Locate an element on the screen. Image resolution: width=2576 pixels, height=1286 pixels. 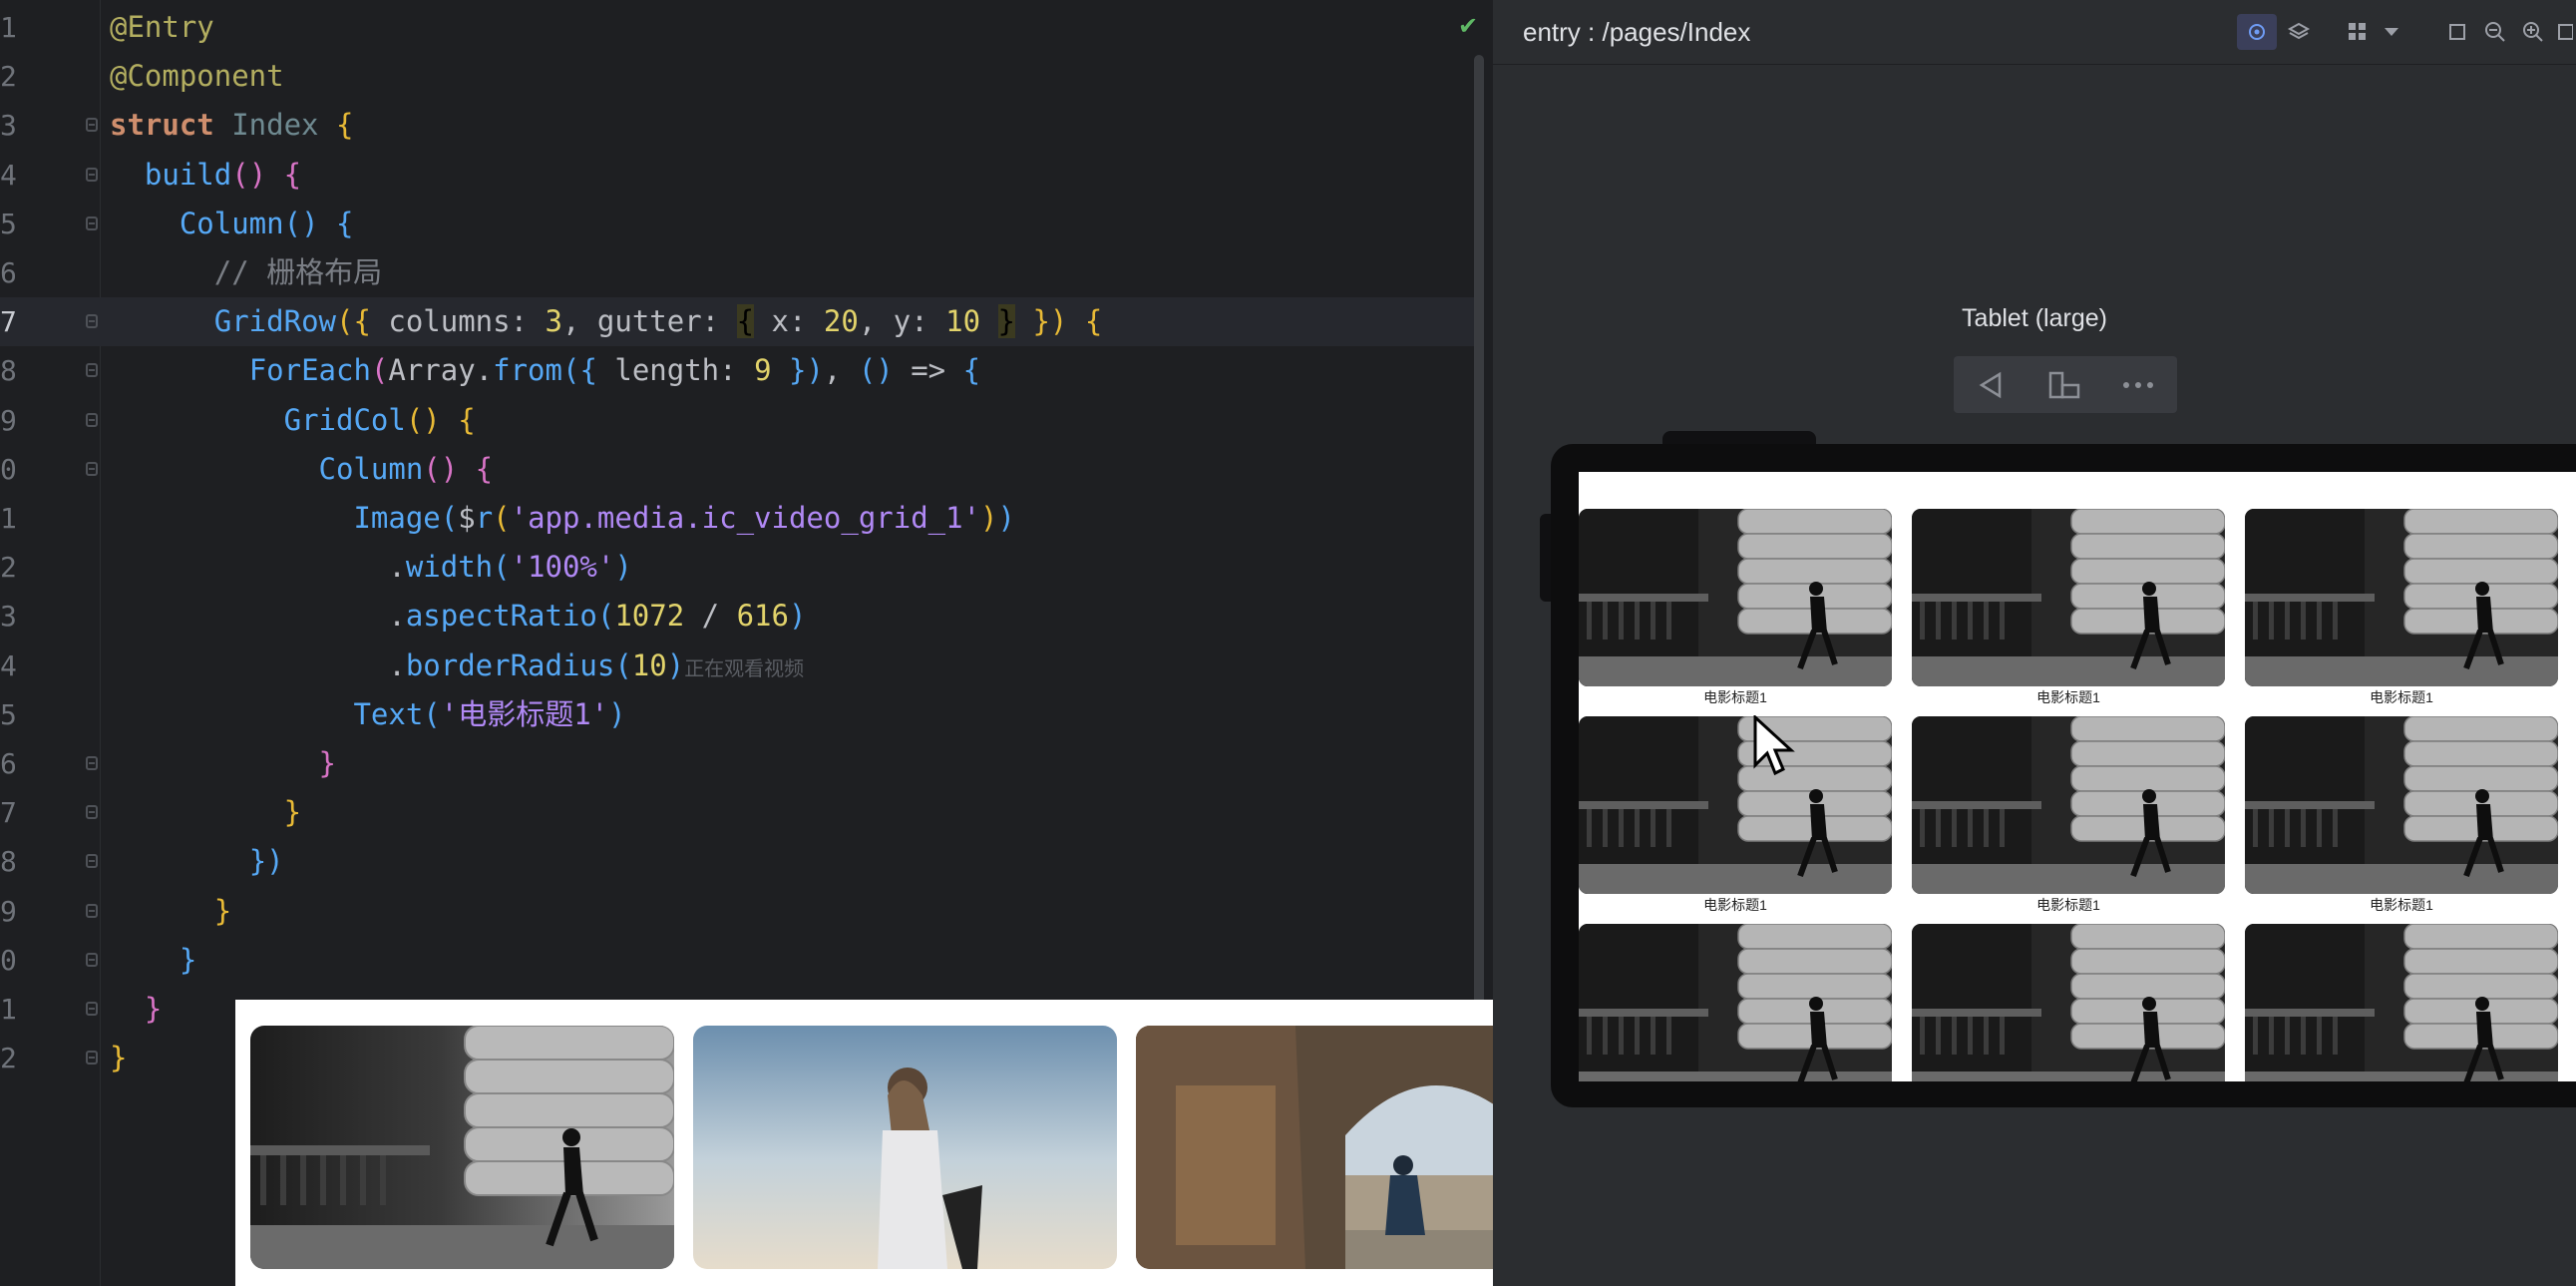
line-number: 8 is located at coordinates (8, 371).